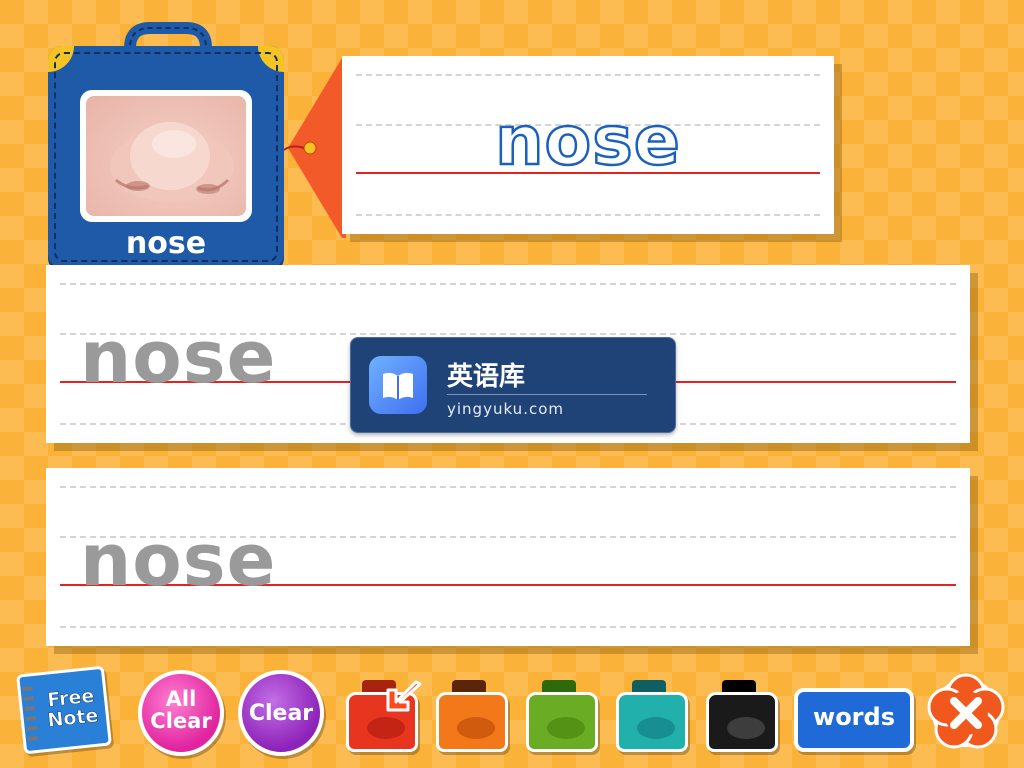 Image resolution: width=1024 pixels, height=768 pixels. What do you see at coordinates (547, 394) in the screenshot?
I see `watermark-divider` at bounding box center [547, 394].